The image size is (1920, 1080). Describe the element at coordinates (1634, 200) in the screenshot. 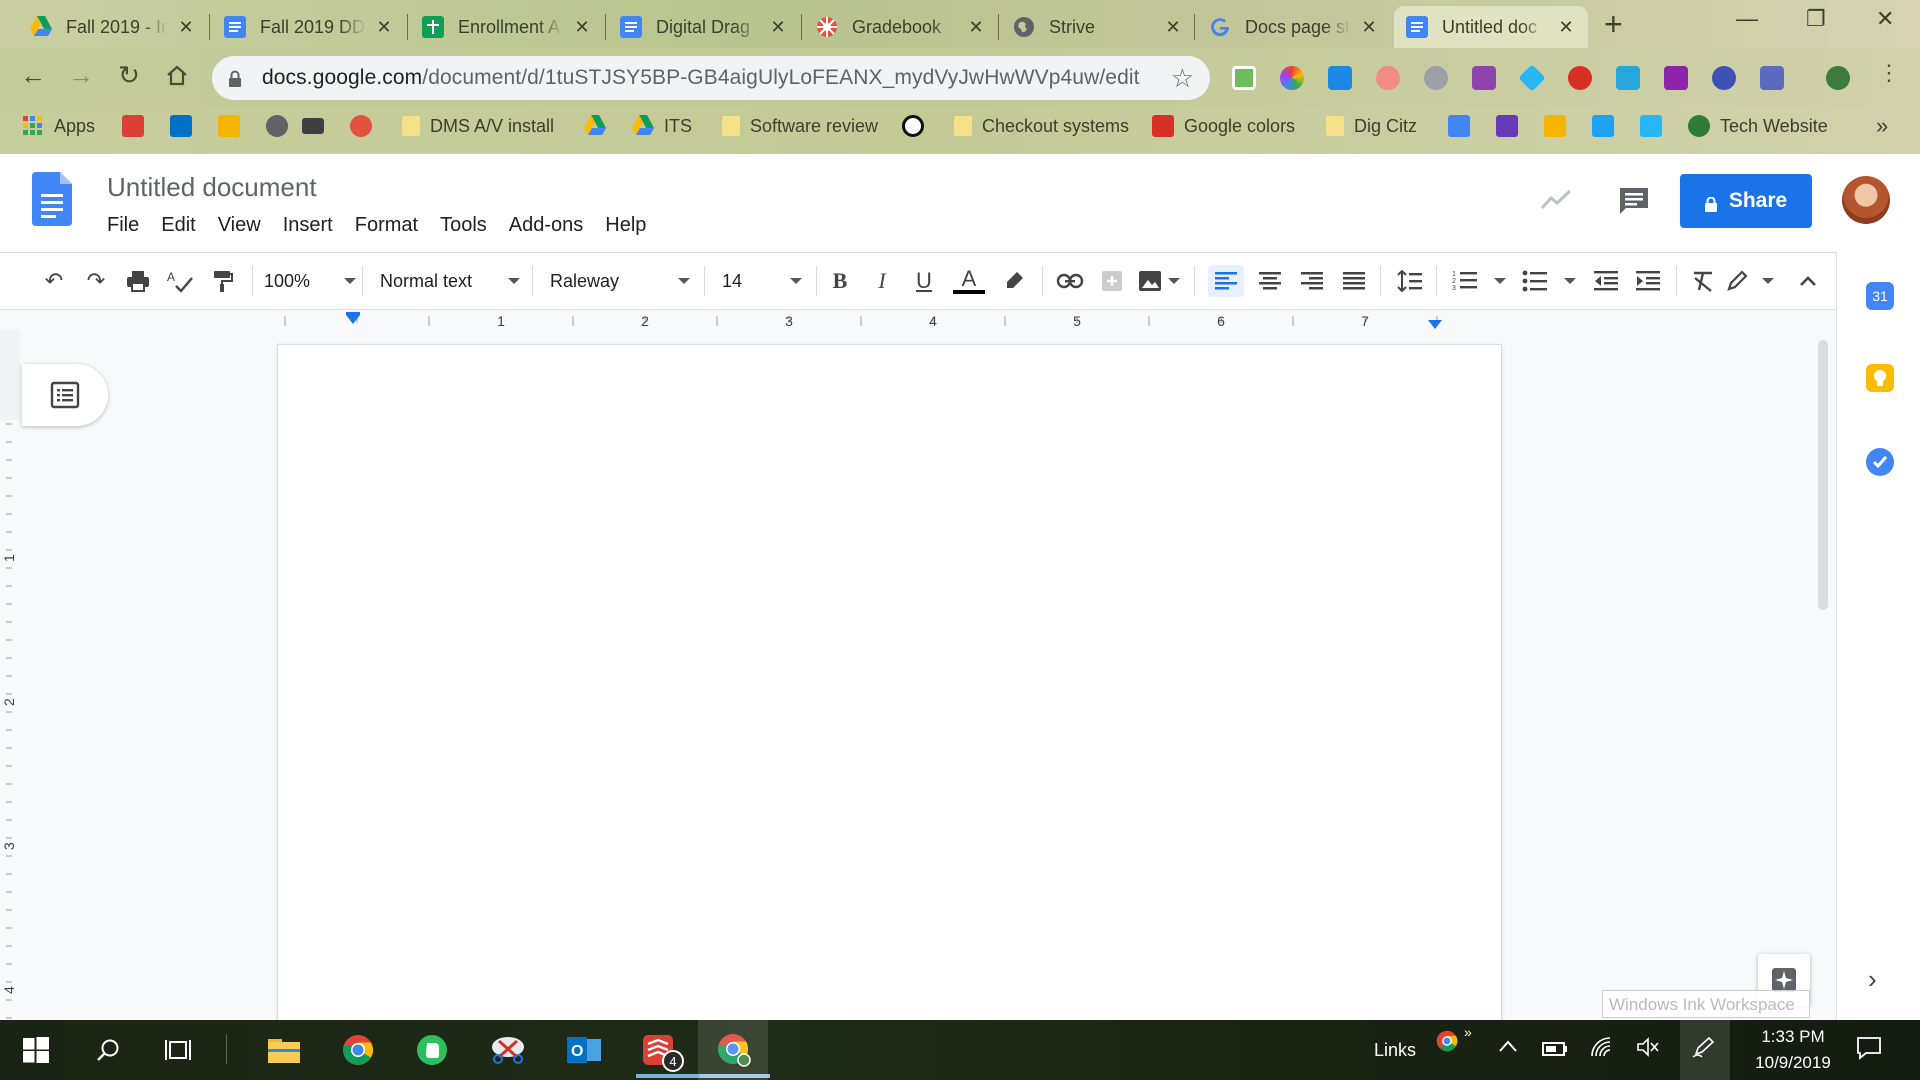

I see `comment-icon` at that location.